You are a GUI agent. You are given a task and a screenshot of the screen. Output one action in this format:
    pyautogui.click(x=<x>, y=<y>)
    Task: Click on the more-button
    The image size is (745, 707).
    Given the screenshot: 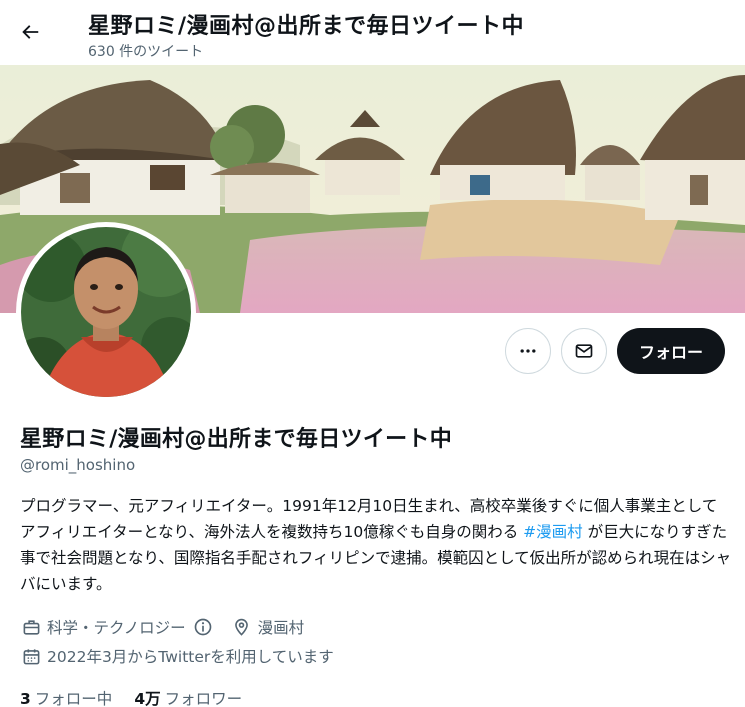 What is the action you would take?
    pyautogui.click(x=527, y=351)
    